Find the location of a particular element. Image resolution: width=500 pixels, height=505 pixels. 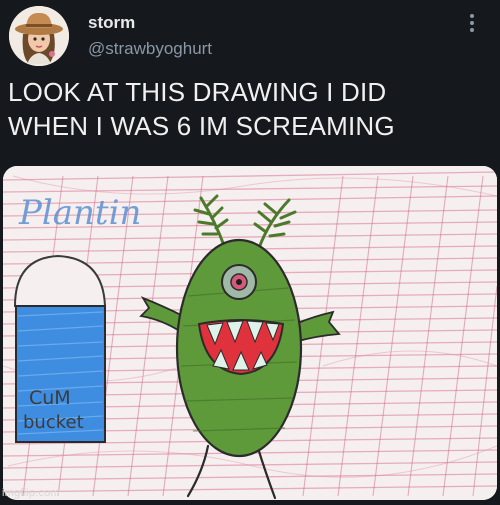

imgflip-watermark: imgflip.com is located at coordinates (31, 493).